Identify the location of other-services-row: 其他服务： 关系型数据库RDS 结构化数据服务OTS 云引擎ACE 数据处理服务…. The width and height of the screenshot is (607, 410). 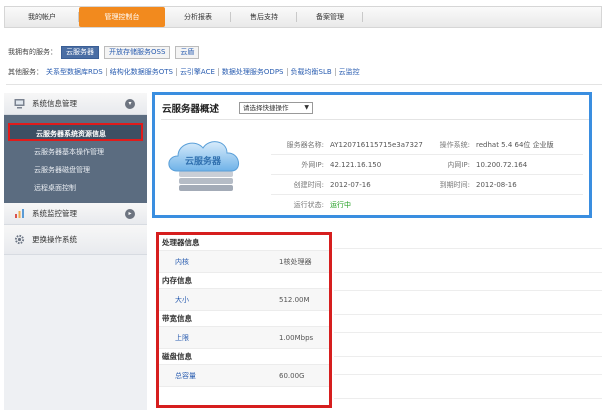
(185, 72).